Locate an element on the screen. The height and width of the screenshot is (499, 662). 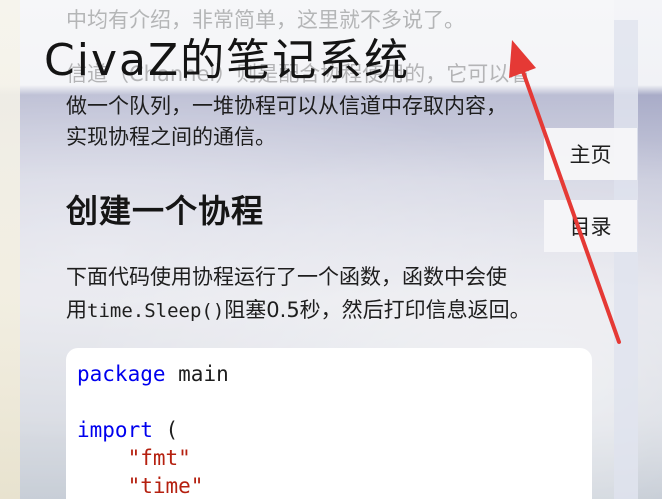
code-string: "fmt" is located at coordinates (159, 458).